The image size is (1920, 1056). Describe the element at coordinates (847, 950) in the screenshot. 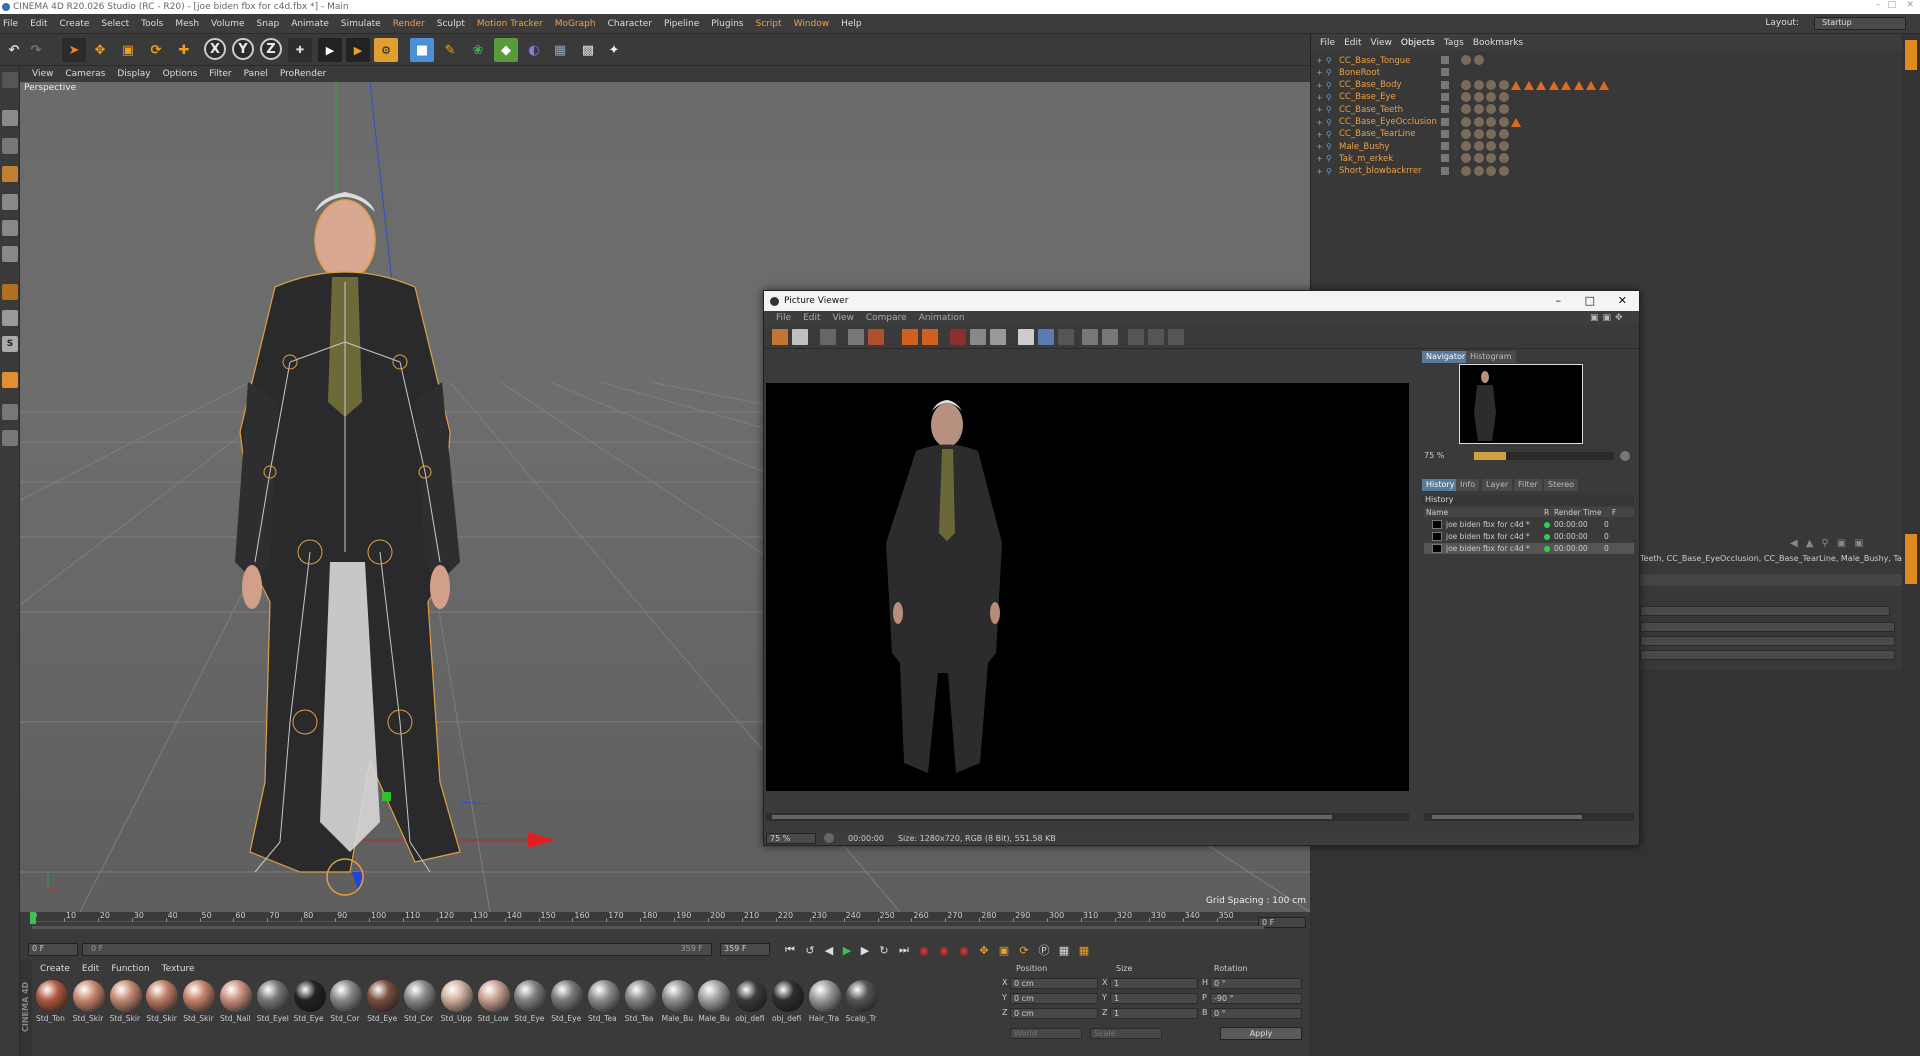

I see `play-icon: ▶` at that location.